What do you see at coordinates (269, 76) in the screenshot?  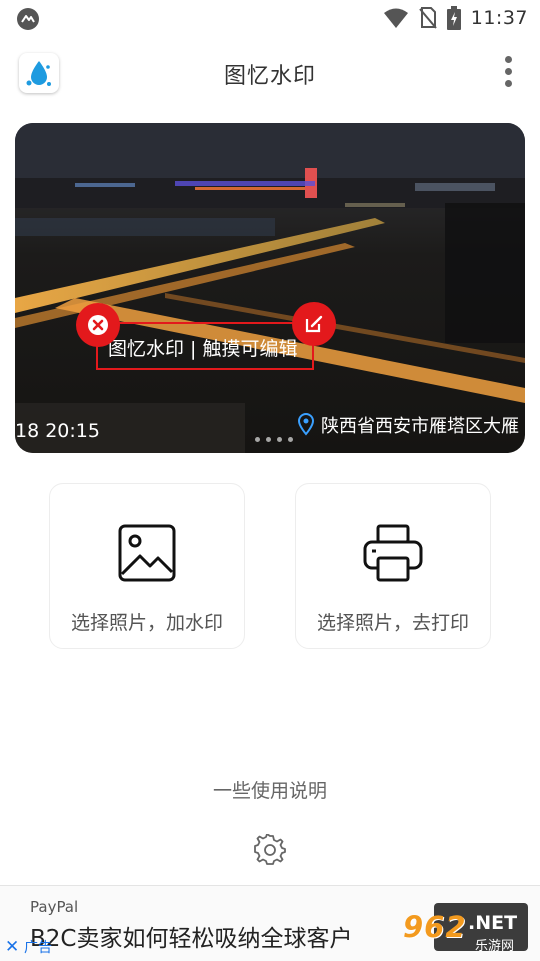 I see `page-title: 图忆水印` at bounding box center [269, 76].